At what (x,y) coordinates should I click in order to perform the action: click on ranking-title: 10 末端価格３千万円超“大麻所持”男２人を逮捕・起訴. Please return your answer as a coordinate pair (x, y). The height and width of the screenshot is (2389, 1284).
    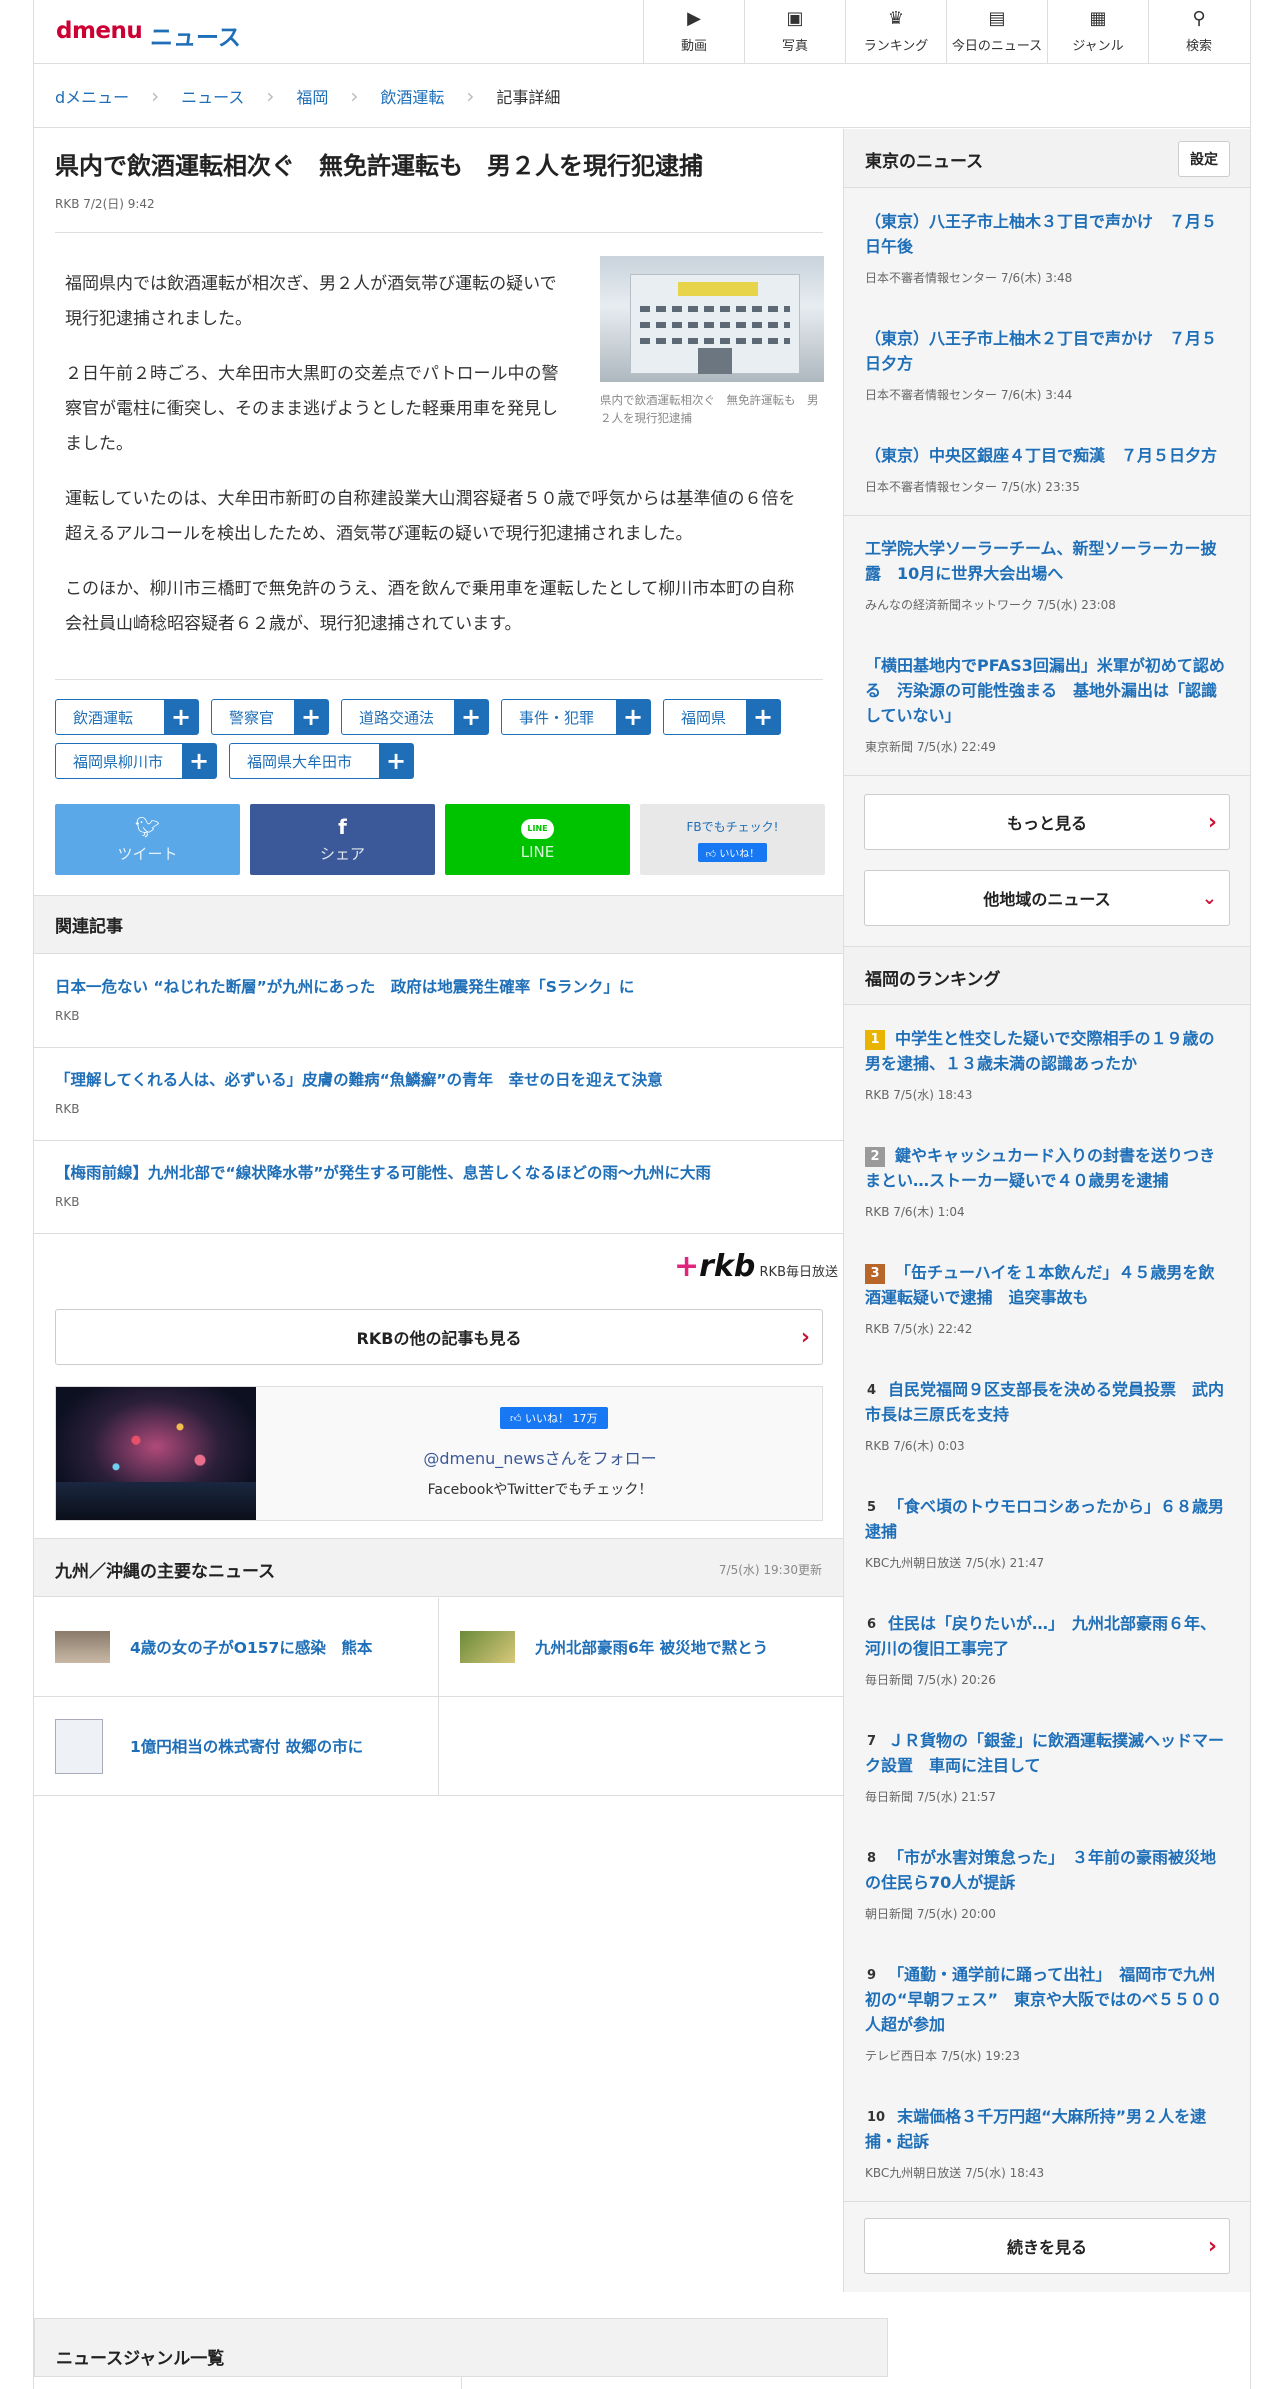
    Looking at the image, I should click on (1047, 2129).